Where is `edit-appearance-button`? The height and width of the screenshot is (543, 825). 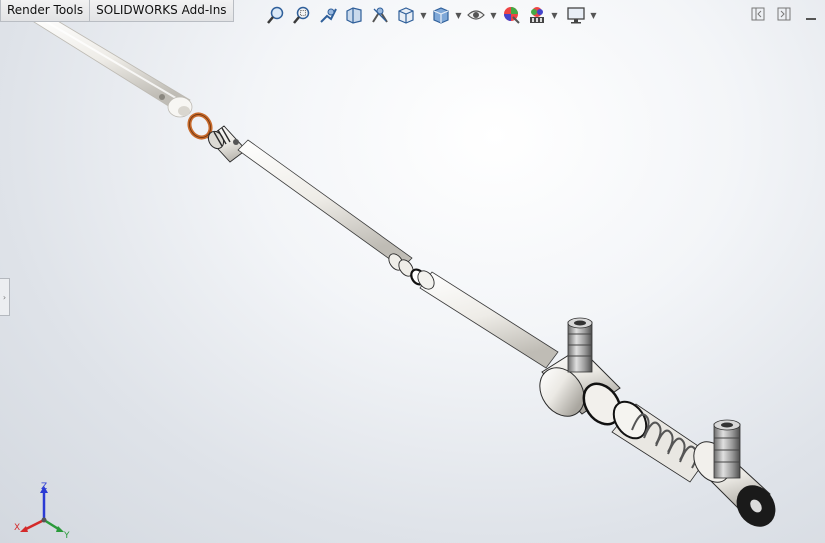 edit-appearance-button is located at coordinates (511, 15).